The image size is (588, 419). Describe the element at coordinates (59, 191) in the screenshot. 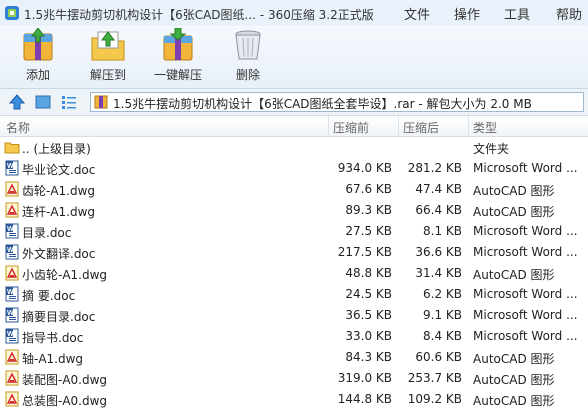

I see `file-name: 齿轮-A1.dwg` at that location.